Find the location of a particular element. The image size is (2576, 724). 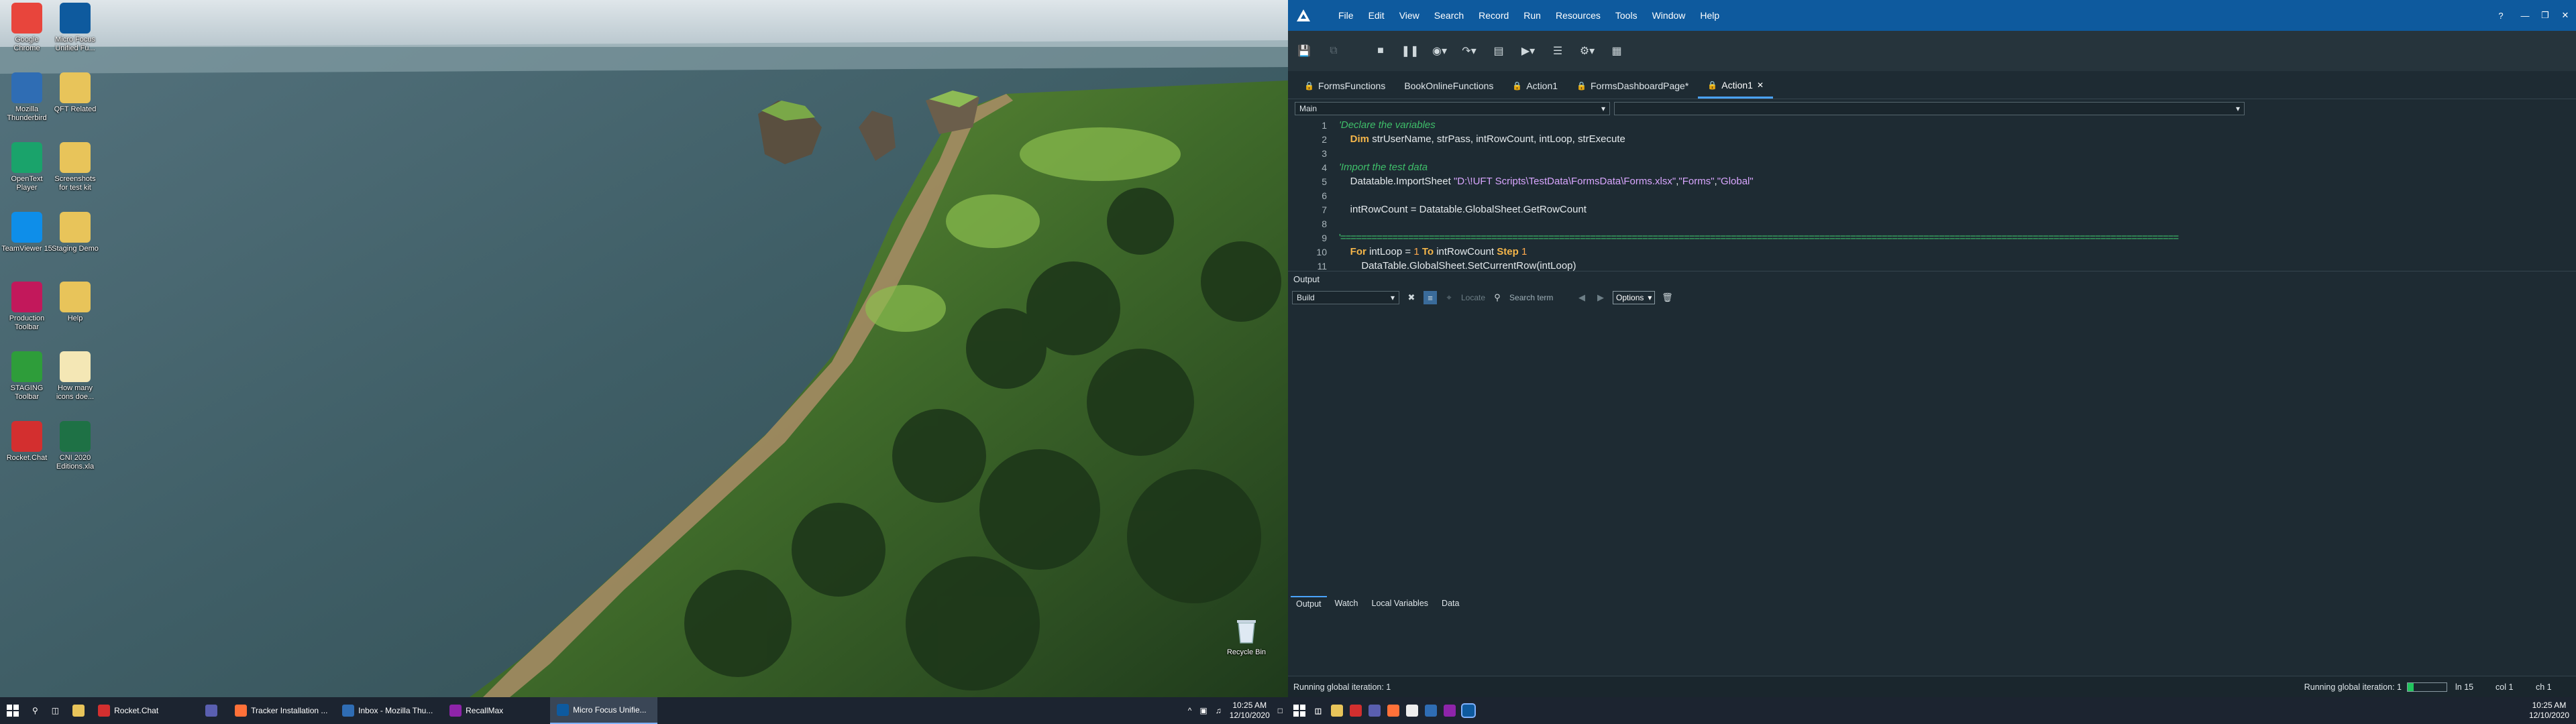

code-line: 10 For intLoop = 1 To intRowCount Step 1 is located at coordinates (1925, 252).